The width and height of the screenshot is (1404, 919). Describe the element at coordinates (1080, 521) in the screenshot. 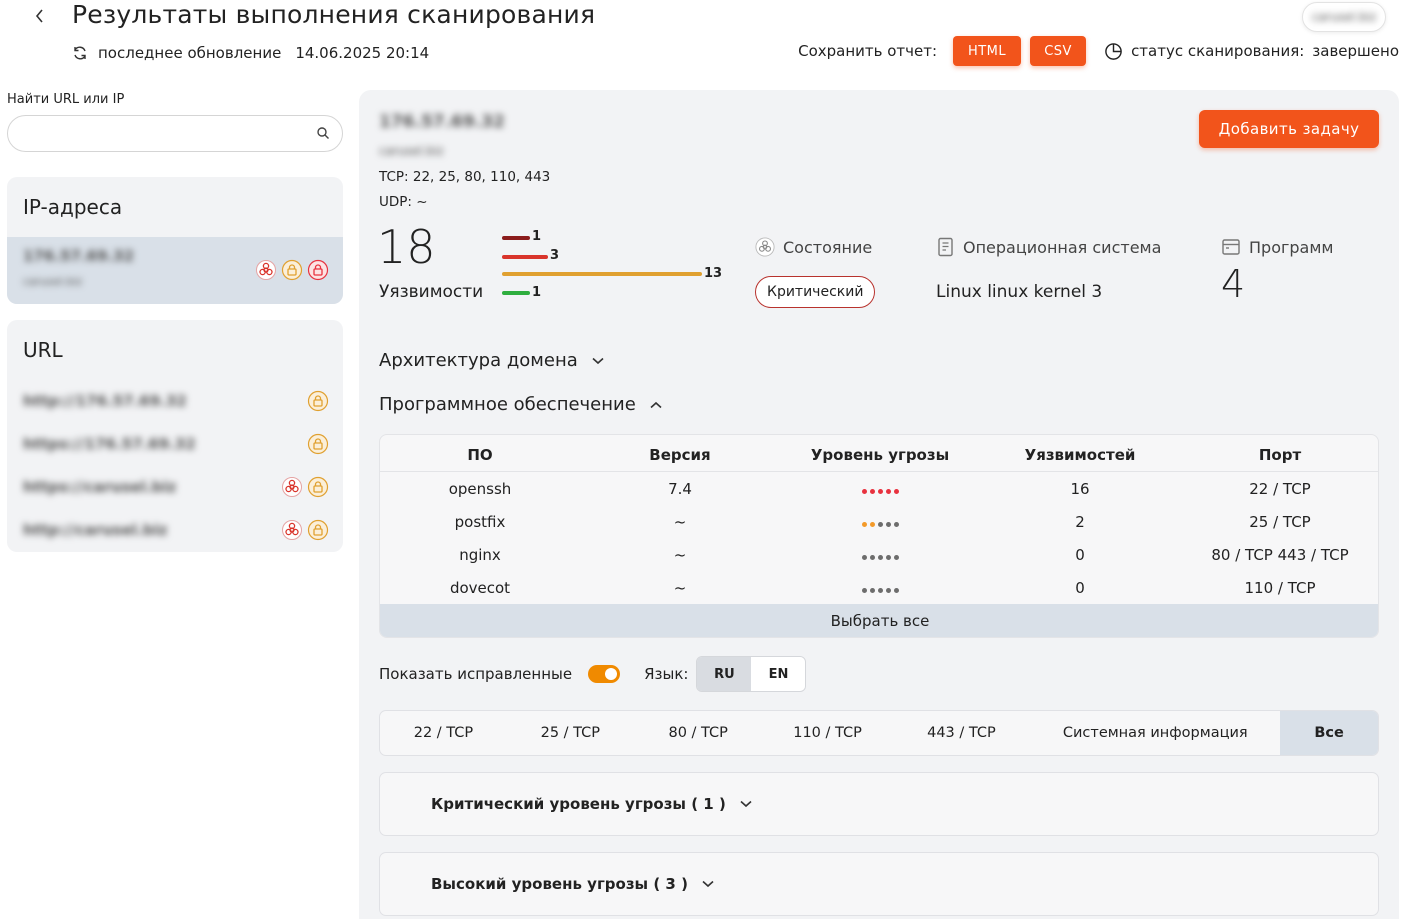

I see `vuln-count: 2` at that location.